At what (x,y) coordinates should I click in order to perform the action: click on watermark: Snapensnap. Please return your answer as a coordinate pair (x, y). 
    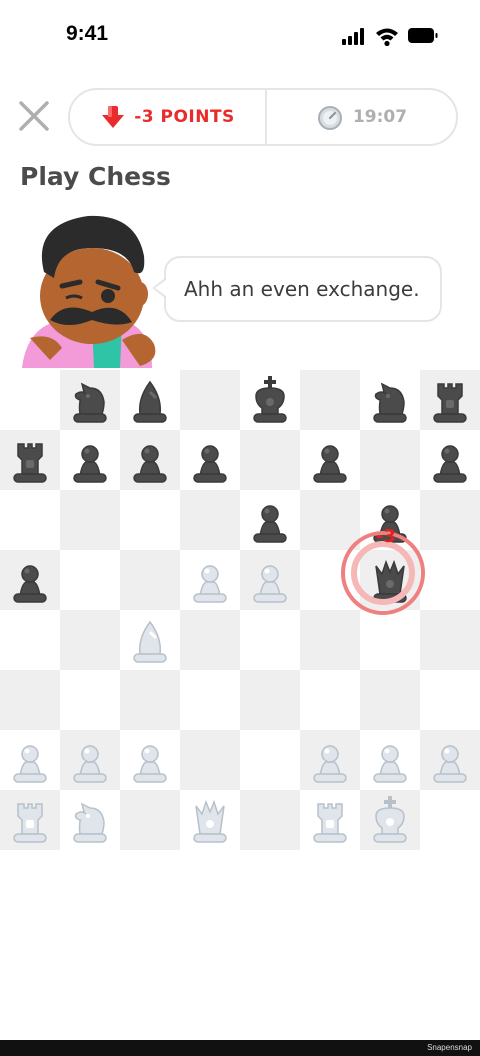
    Looking at the image, I should click on (449, 1047).